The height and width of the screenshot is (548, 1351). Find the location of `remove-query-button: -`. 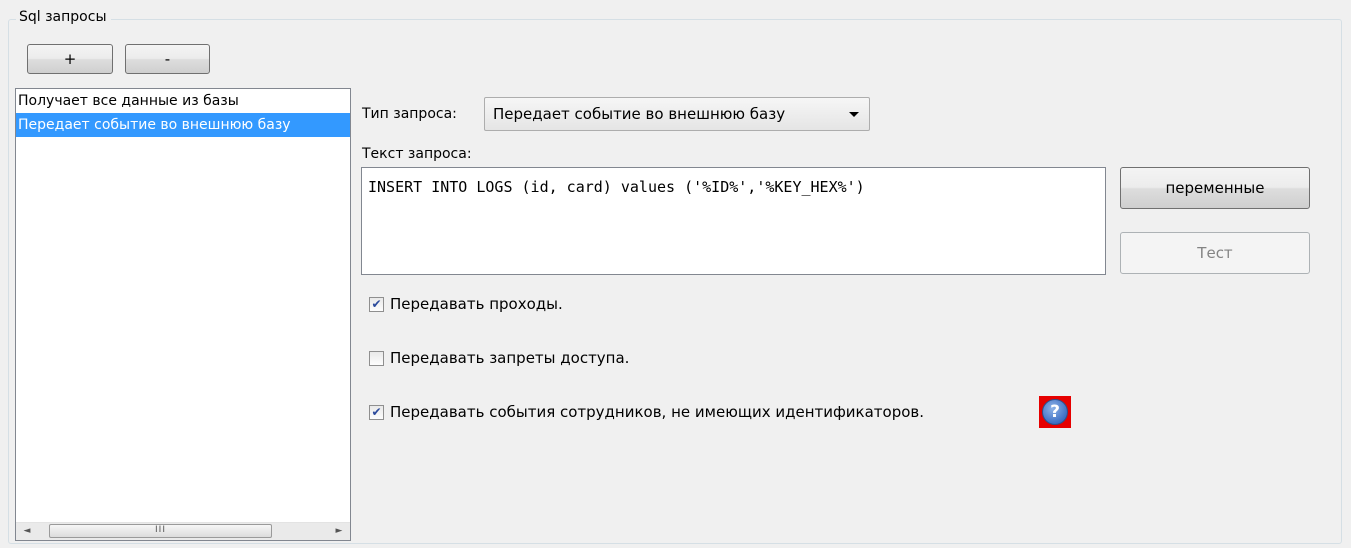

remove-query-button: - is located at coordinates (167, 59).